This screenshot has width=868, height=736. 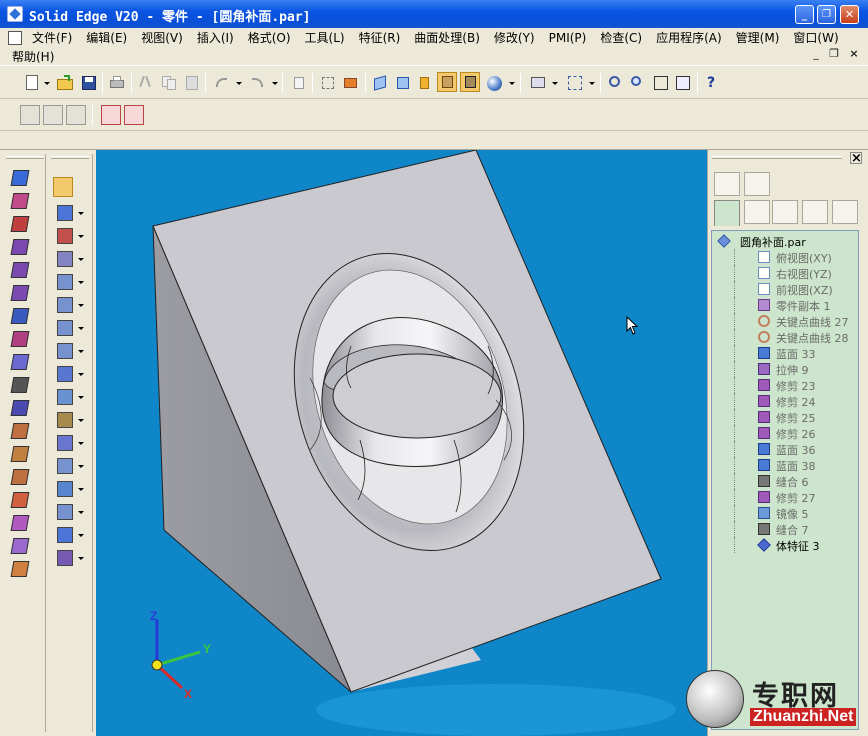 I want to click on redefine-icon, so click(x=65, y=259).